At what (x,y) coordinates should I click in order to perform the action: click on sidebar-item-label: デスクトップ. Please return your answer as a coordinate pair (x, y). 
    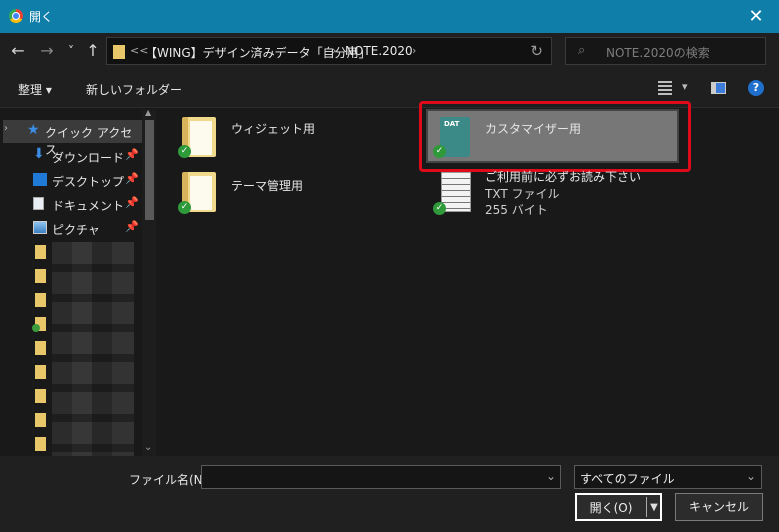
    Looking at the image, I should click on (88, 182).